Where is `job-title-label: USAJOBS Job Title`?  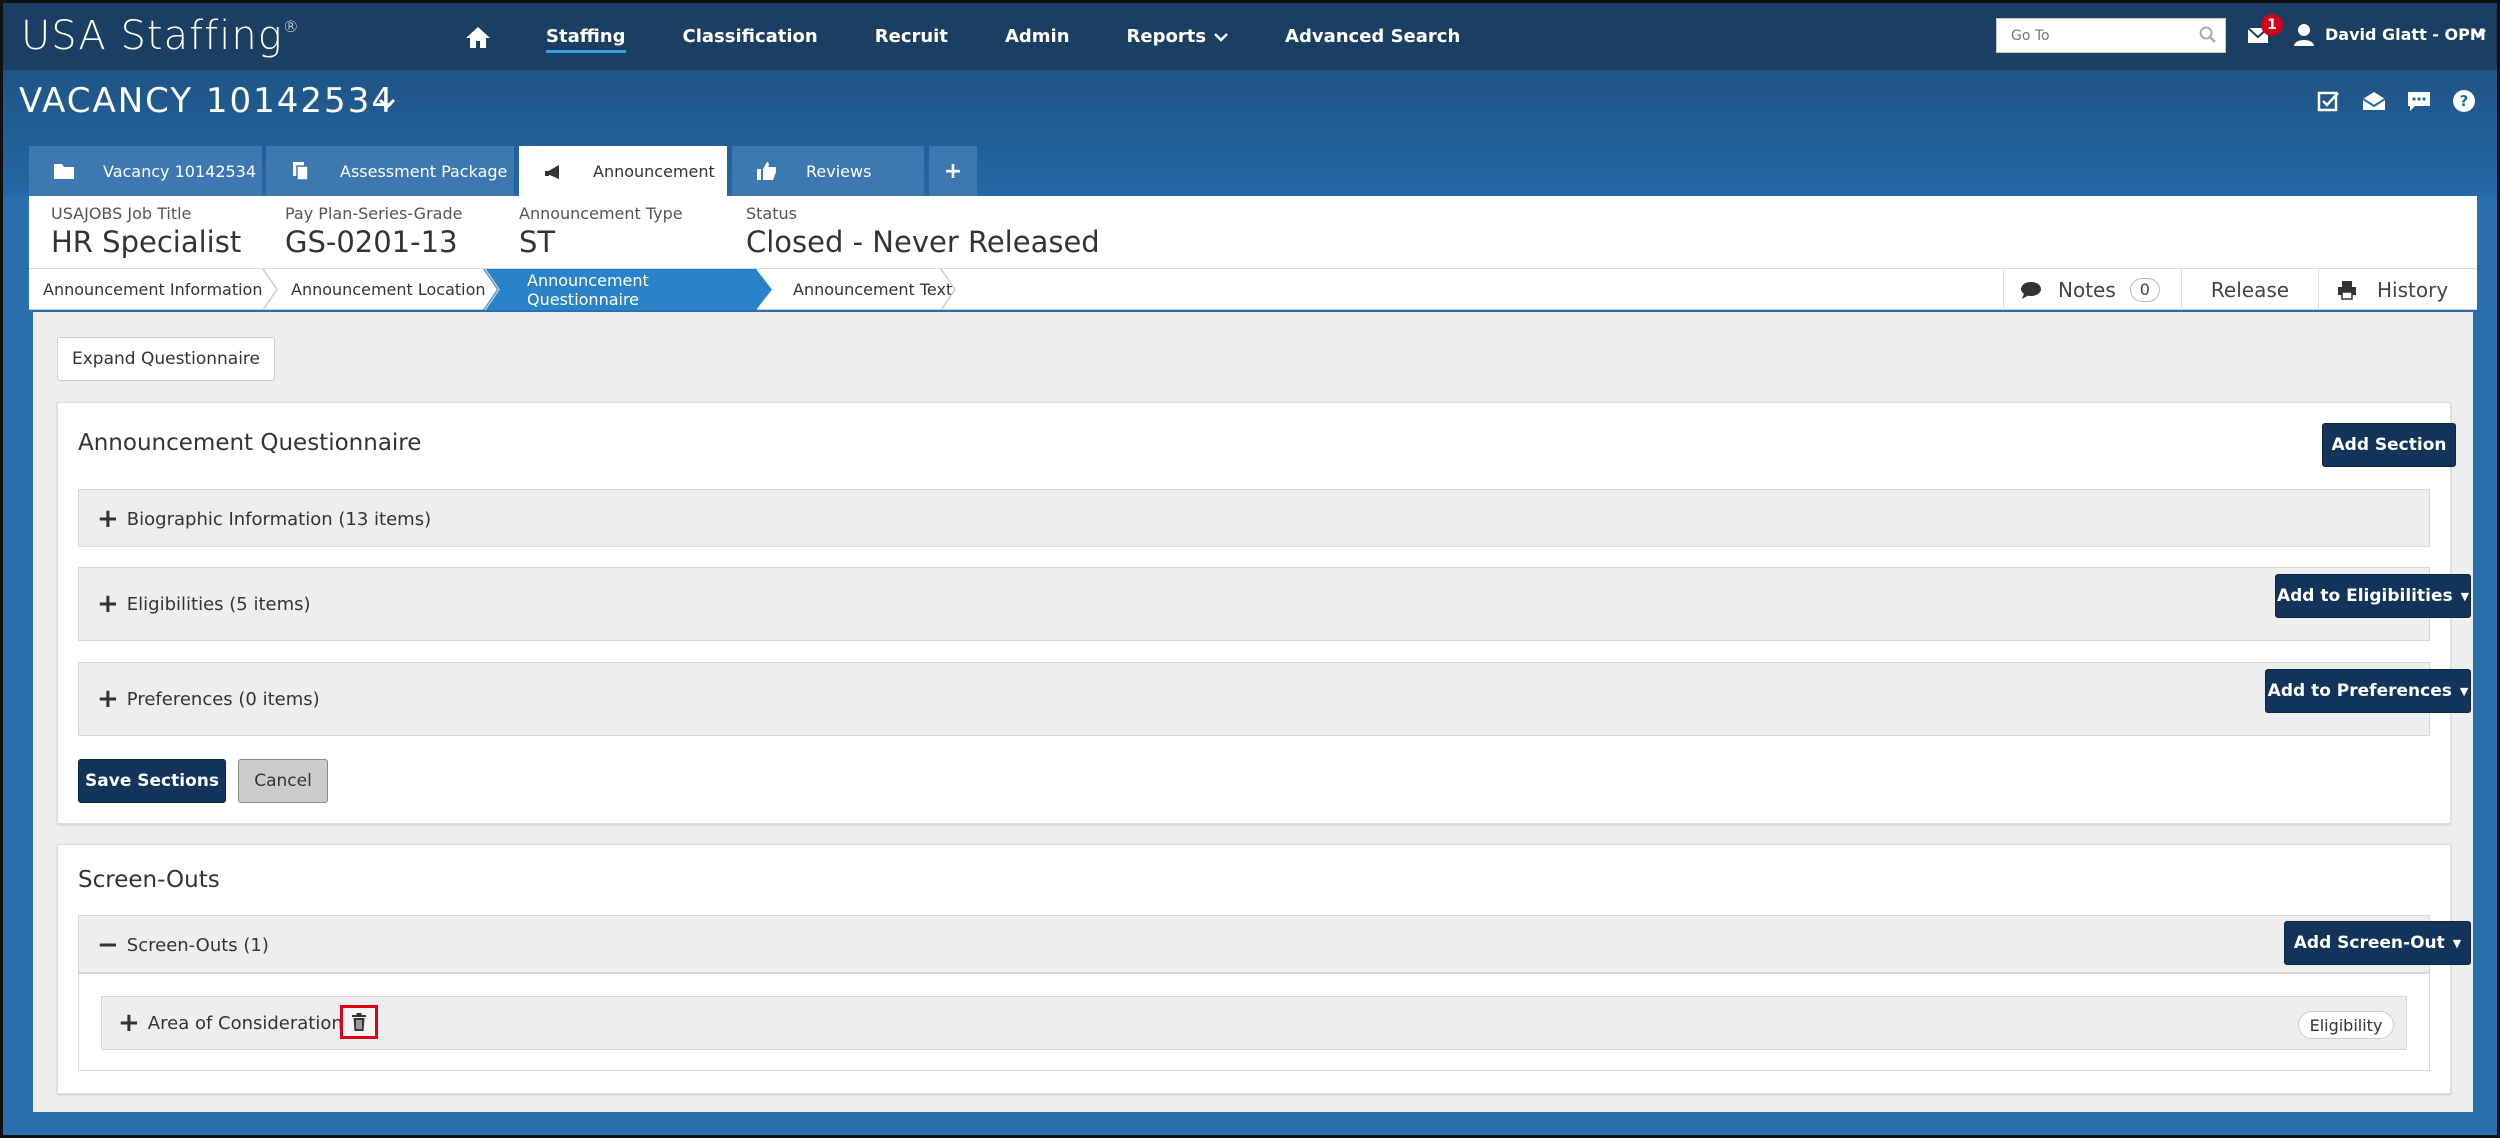
job-title-label: USAJOBS Job Title is located at coordinates (121, 213).